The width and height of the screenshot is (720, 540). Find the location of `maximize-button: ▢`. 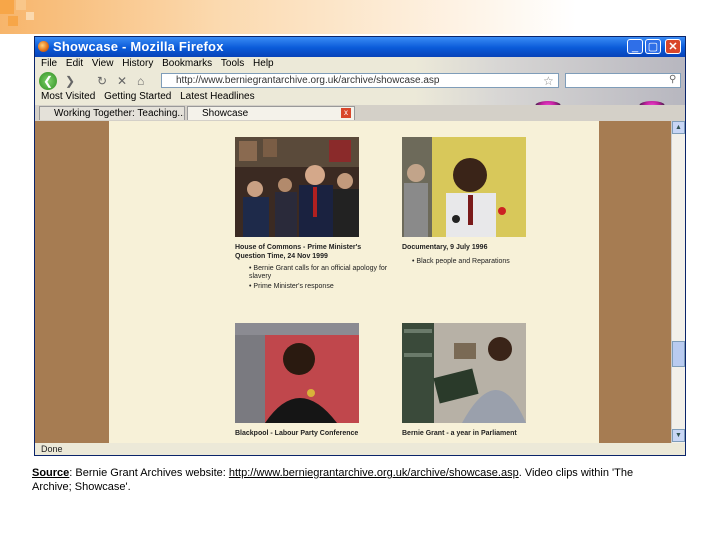

maximize-button: ▢ is located at coordinates (653, 46).